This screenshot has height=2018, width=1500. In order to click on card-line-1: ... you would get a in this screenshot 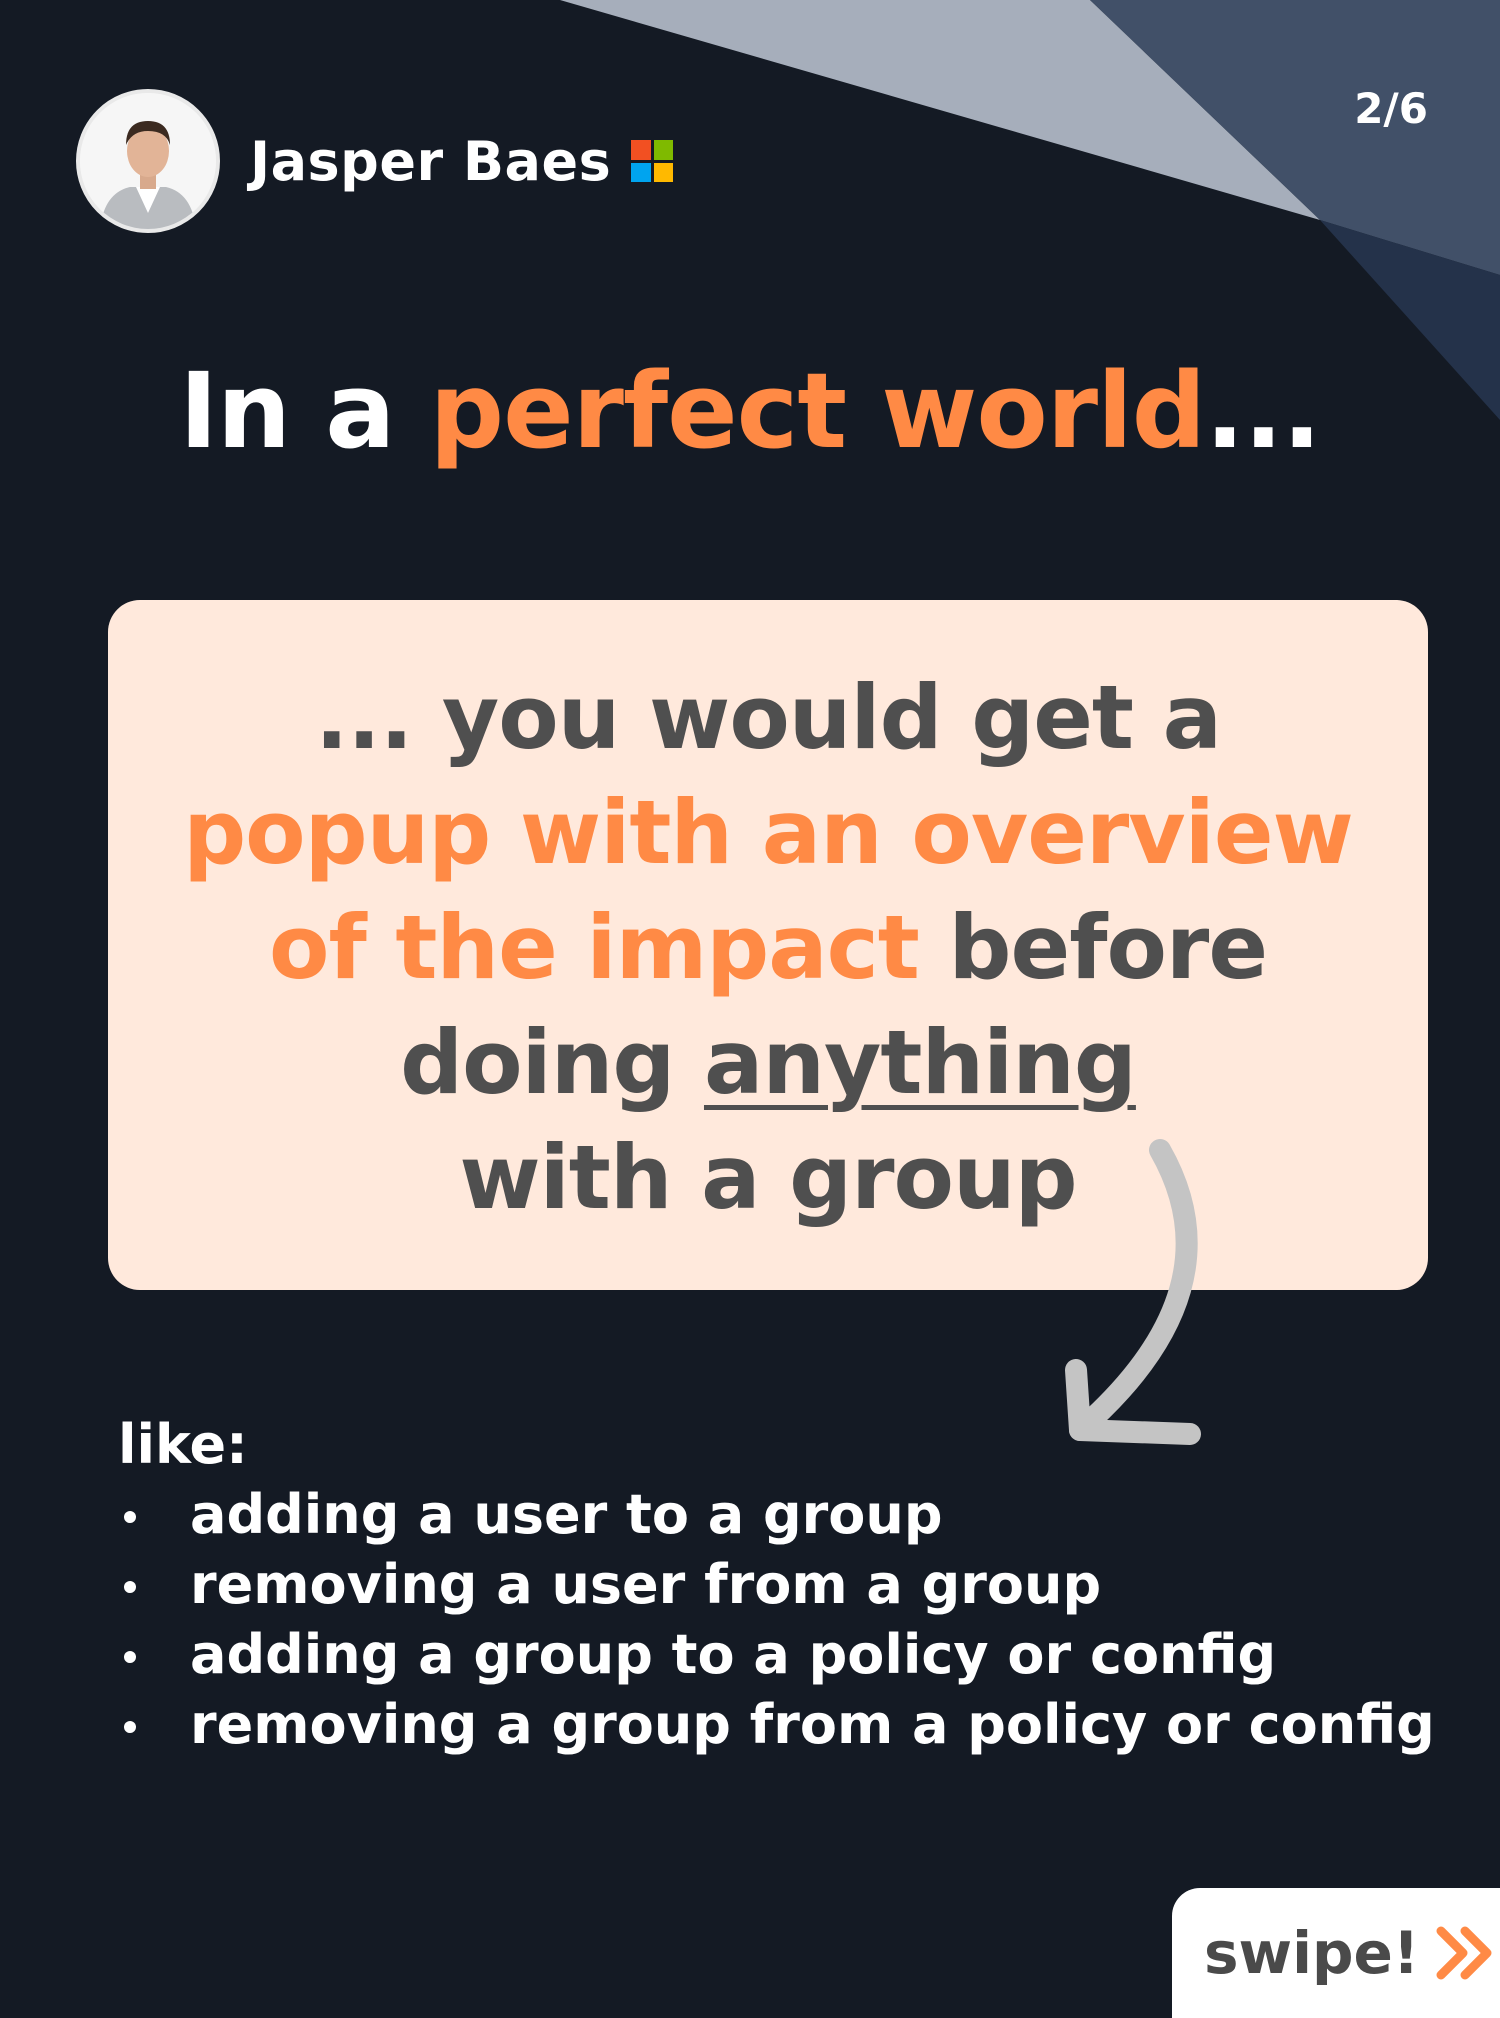, I will do `click(768, 717)`.